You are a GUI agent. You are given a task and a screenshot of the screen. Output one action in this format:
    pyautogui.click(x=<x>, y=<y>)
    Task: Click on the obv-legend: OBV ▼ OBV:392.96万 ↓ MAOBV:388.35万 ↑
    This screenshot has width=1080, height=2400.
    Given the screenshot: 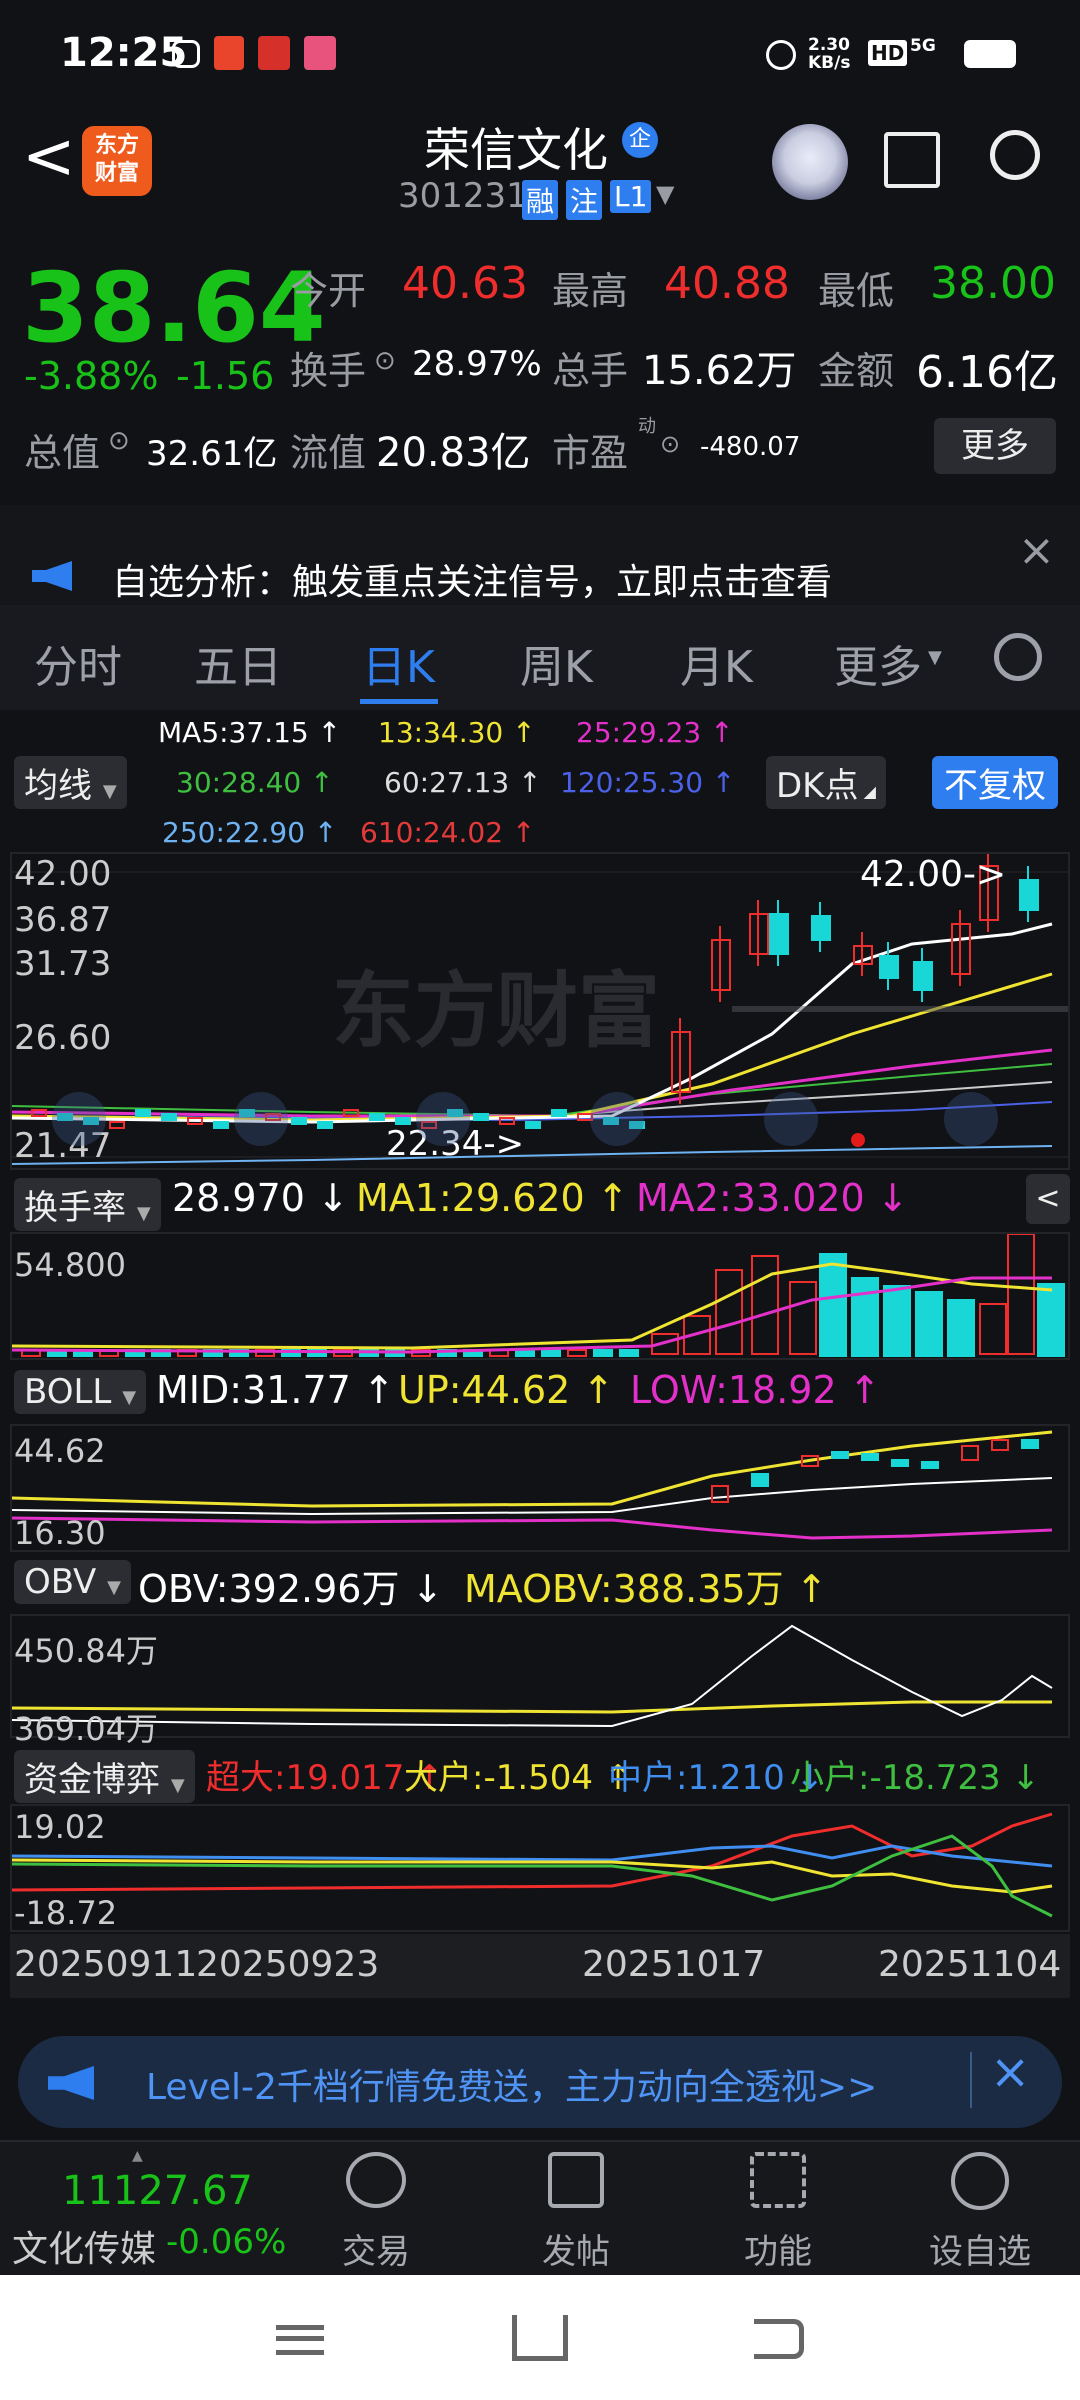 What is the action you would take?
    pyautogui.click(x=540, y=1582)
    